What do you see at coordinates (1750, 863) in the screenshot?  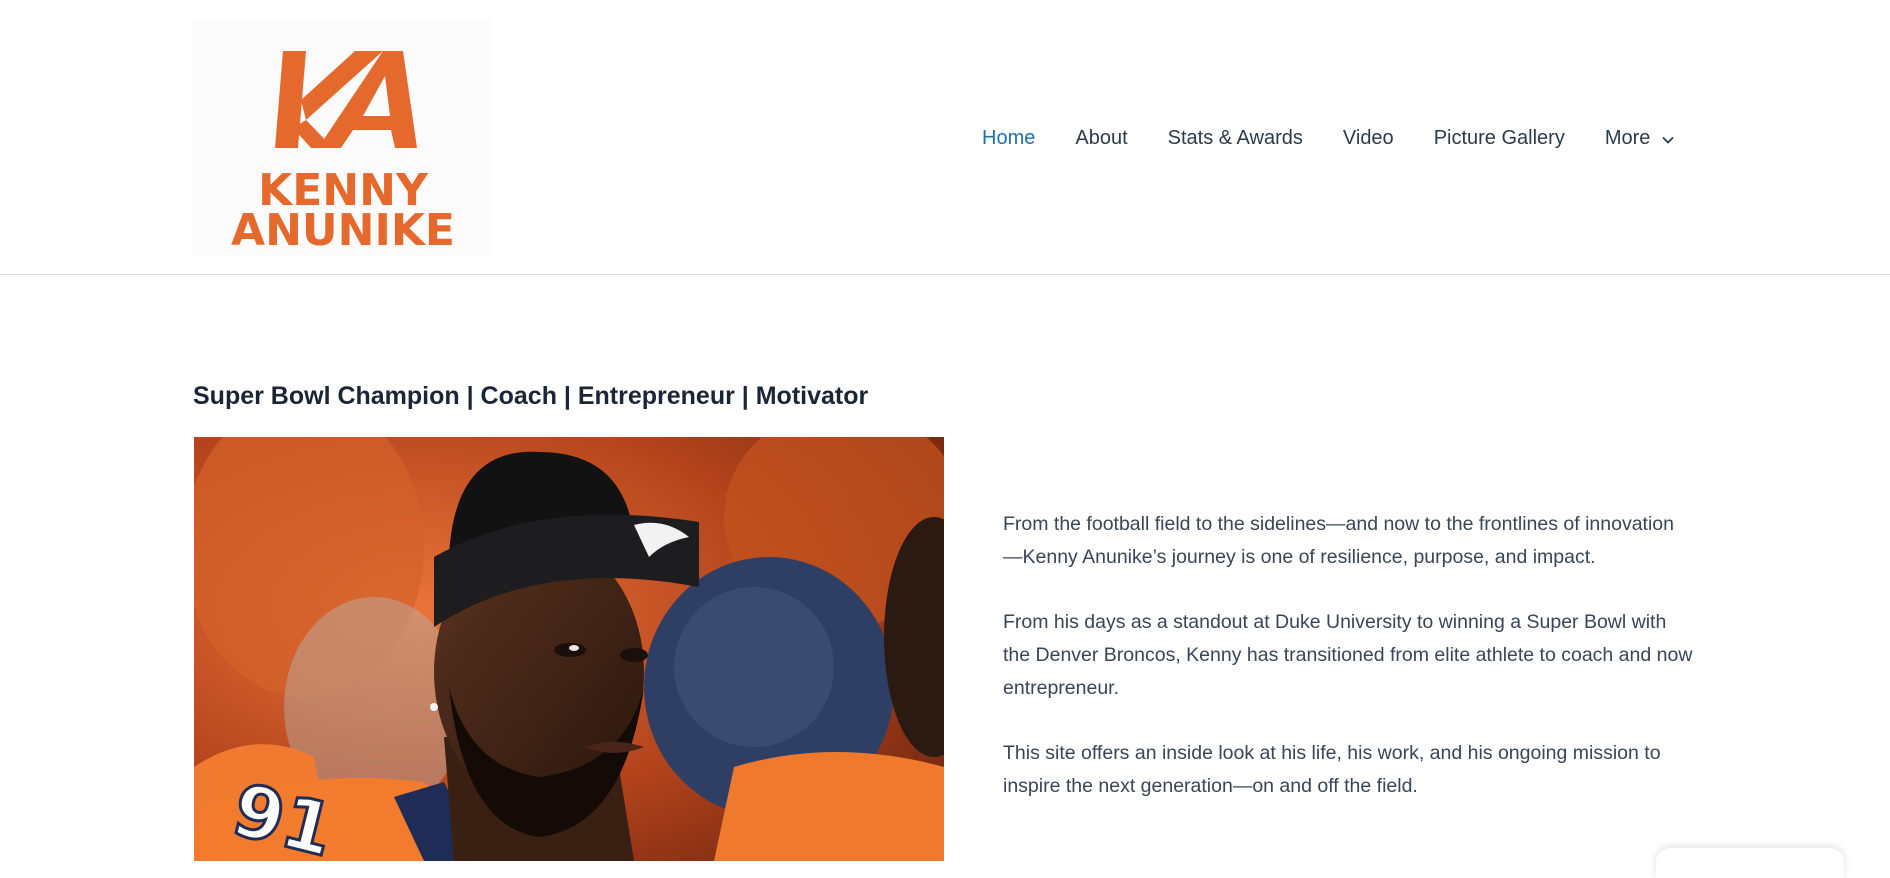 I see `chat-widget` at bounding box center [1750, 863].